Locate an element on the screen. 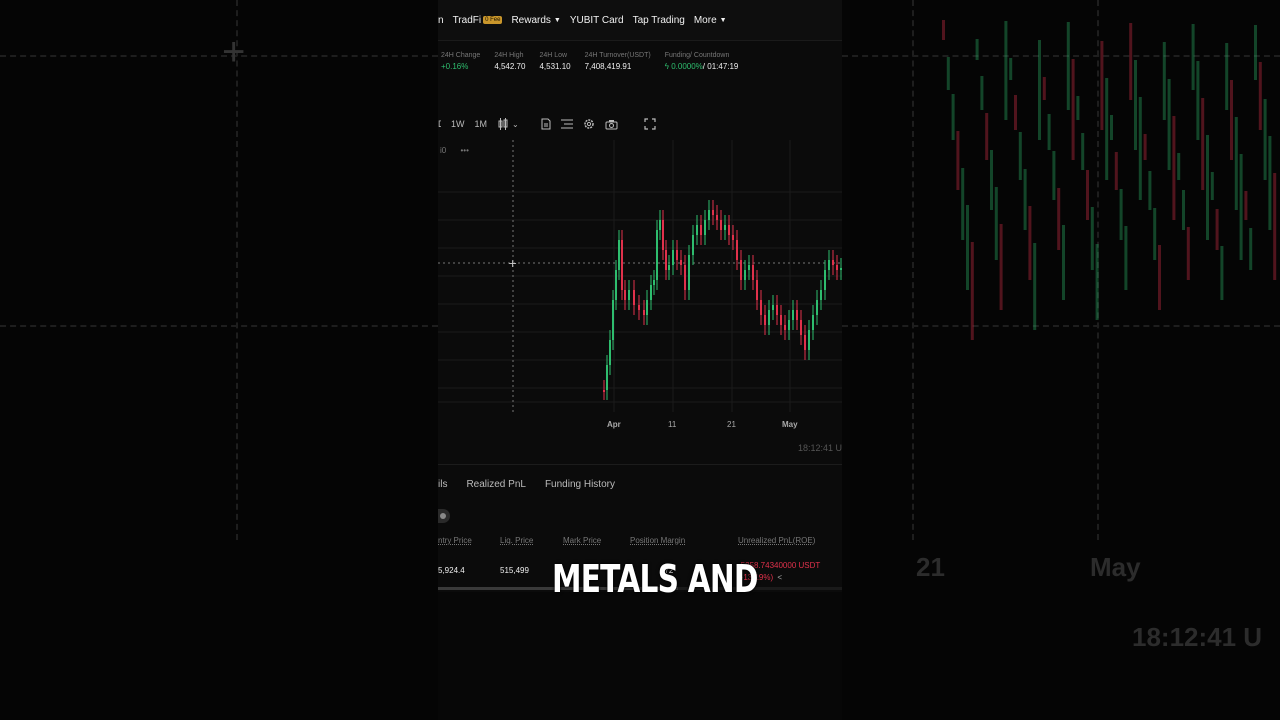 This screenshot has width=1280, height=720. interval-d: D is located at coordinates (439, 124).